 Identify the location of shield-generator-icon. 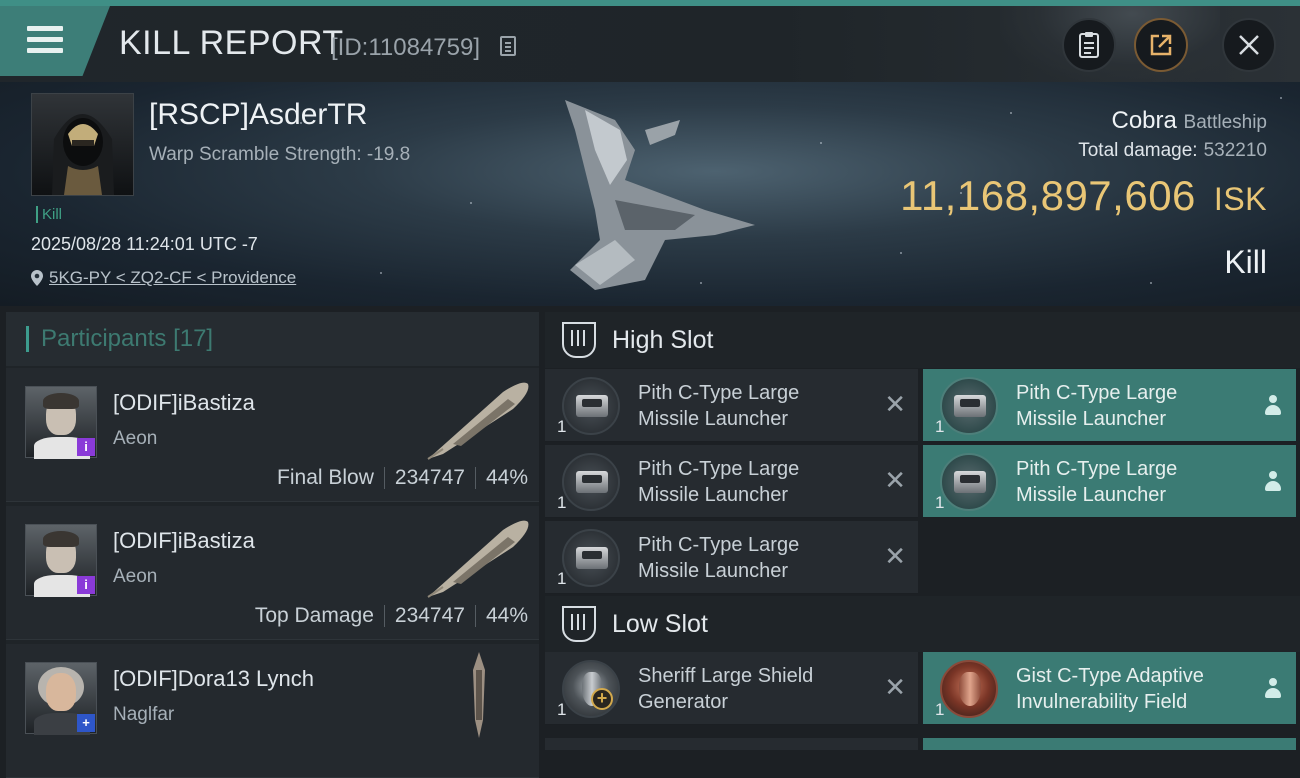
(591, 689).